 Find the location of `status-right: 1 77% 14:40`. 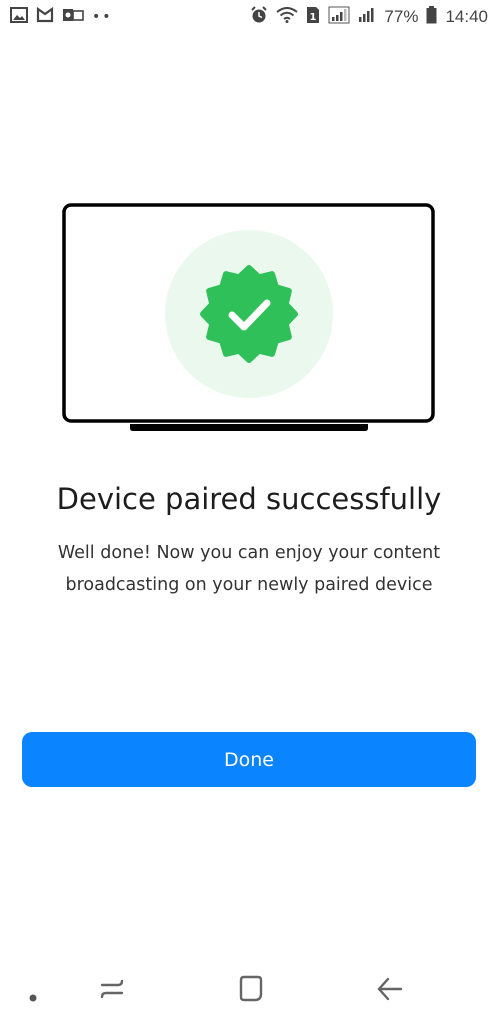

status-right: 1 77% 14:40 is located at coordinates (369, 17).